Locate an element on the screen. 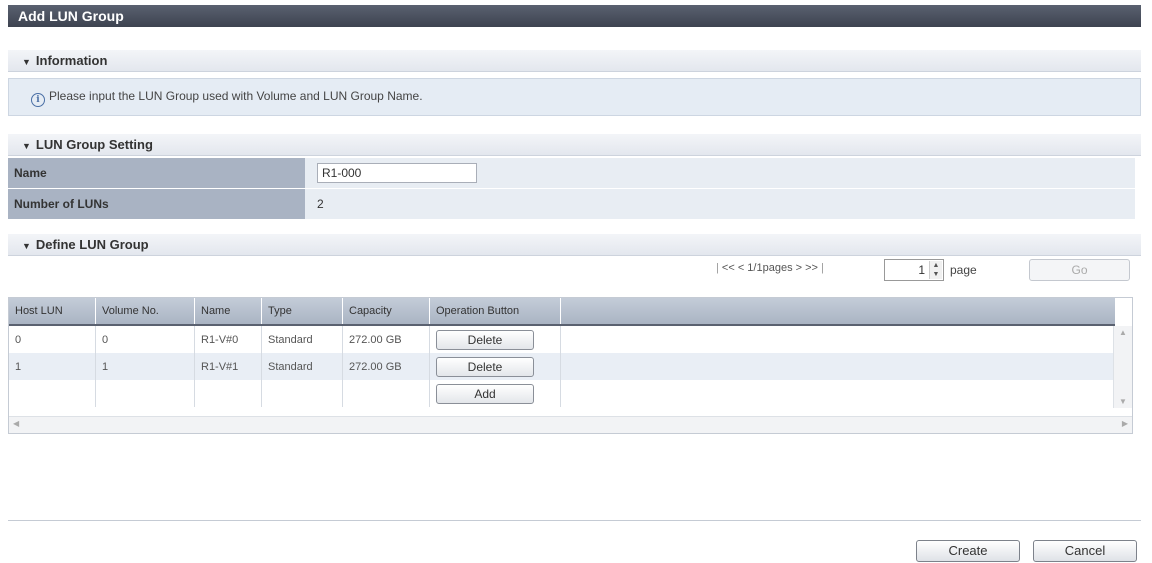  lun-group-setting-header-label: LUN Group Setting is located at coordinates (94, 144).